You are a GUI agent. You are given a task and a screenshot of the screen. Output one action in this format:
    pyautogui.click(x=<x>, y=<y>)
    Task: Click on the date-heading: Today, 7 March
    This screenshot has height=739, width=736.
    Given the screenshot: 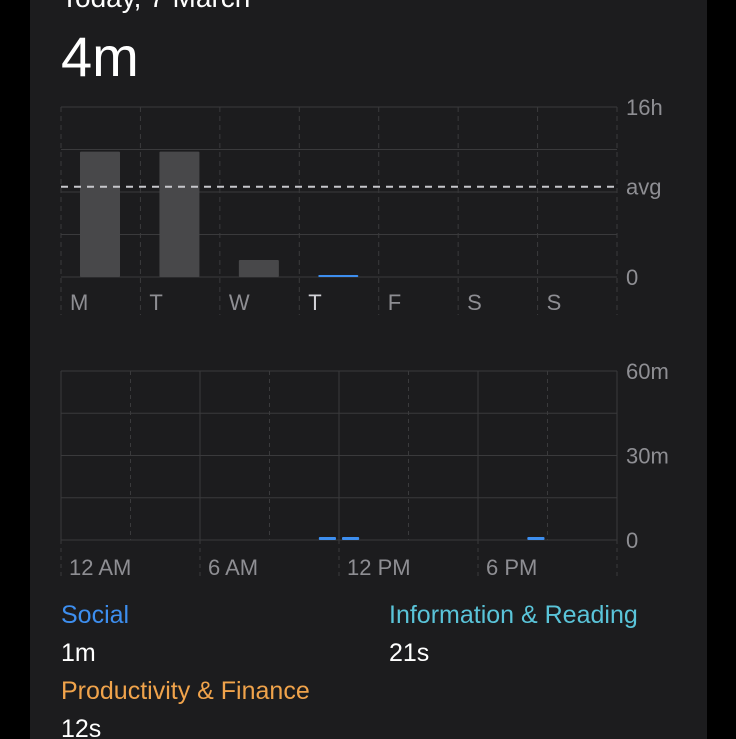 What is the action you would take?
    pyautogui.click(x=155, y=7)
    